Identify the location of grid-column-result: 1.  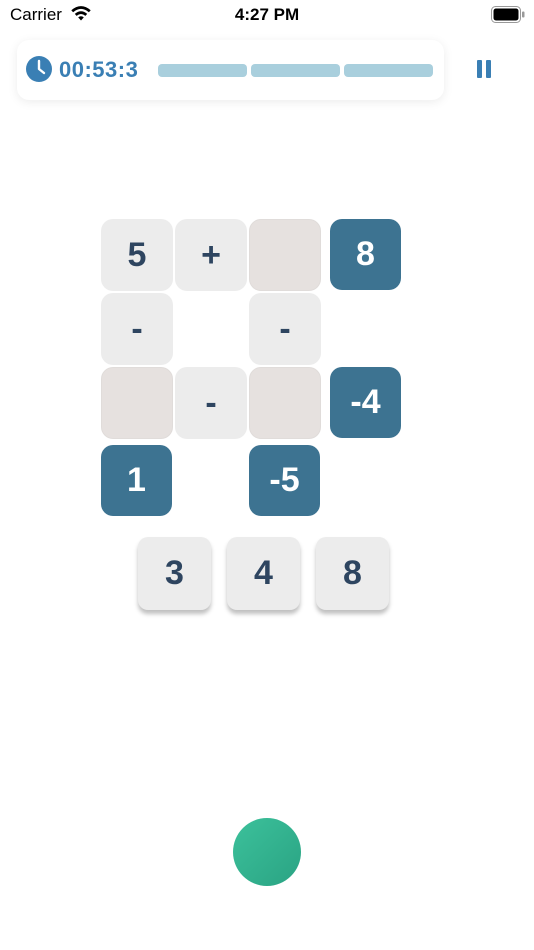
(136, 480).